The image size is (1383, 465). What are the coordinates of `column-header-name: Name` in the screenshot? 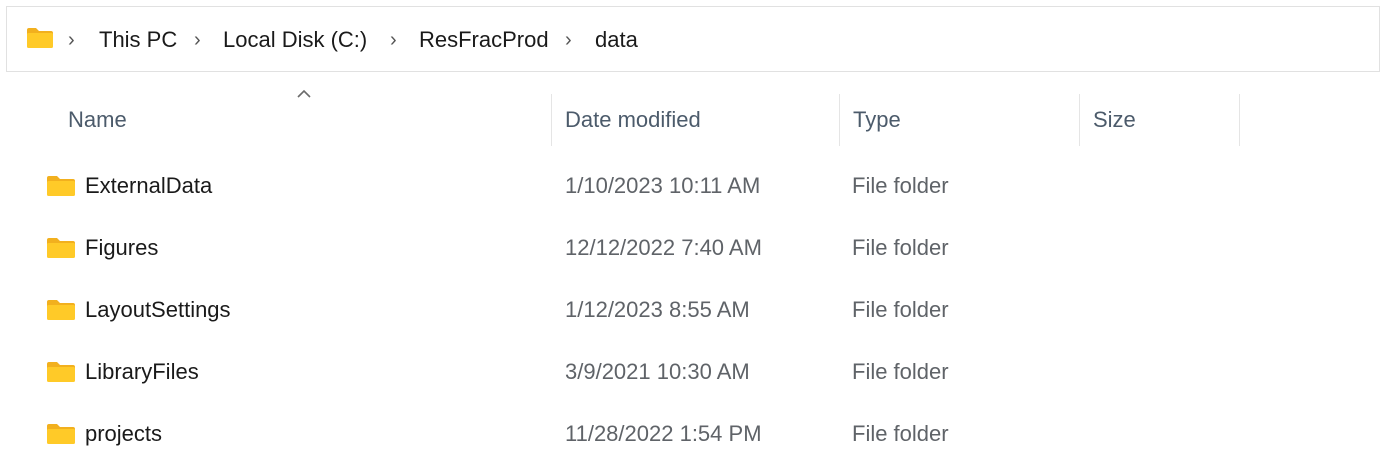 It's located at (302, 120).